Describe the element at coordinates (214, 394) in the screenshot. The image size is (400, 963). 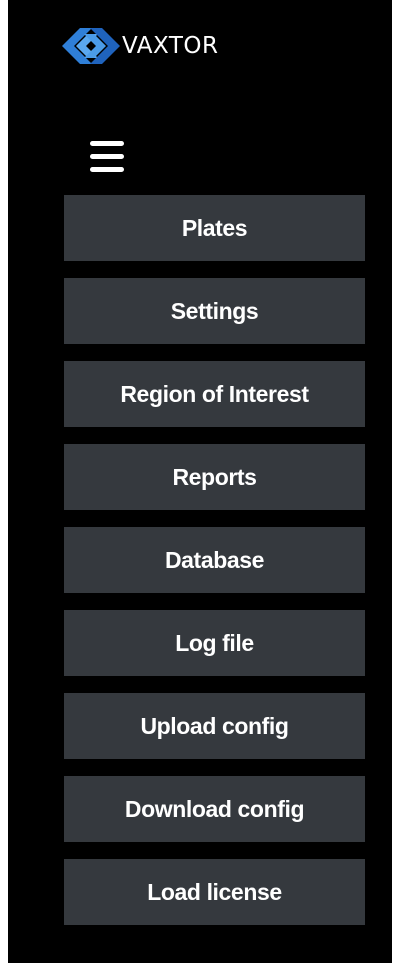
I see `region-of-interest-button: Region of Interest` at that location.